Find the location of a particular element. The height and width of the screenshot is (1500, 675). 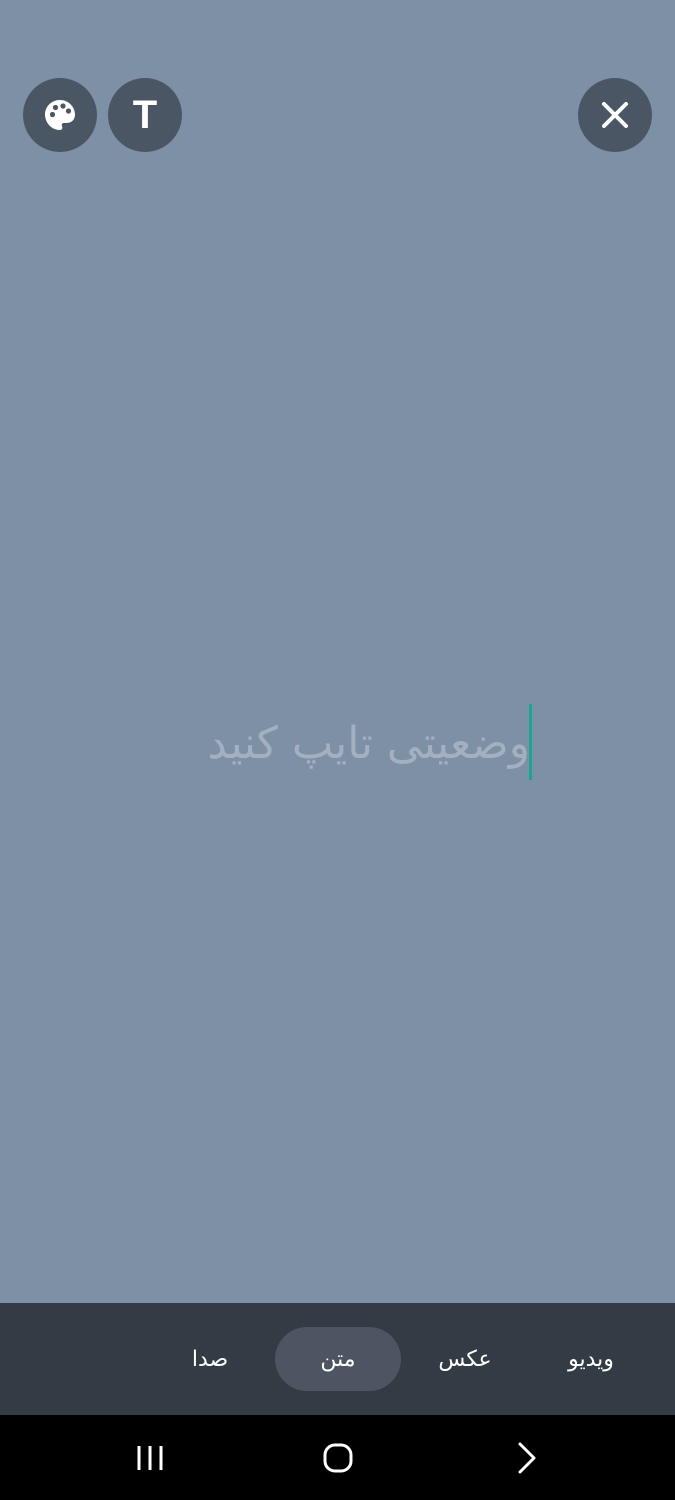

text-style-button: T is located at coordinates (145, 115).